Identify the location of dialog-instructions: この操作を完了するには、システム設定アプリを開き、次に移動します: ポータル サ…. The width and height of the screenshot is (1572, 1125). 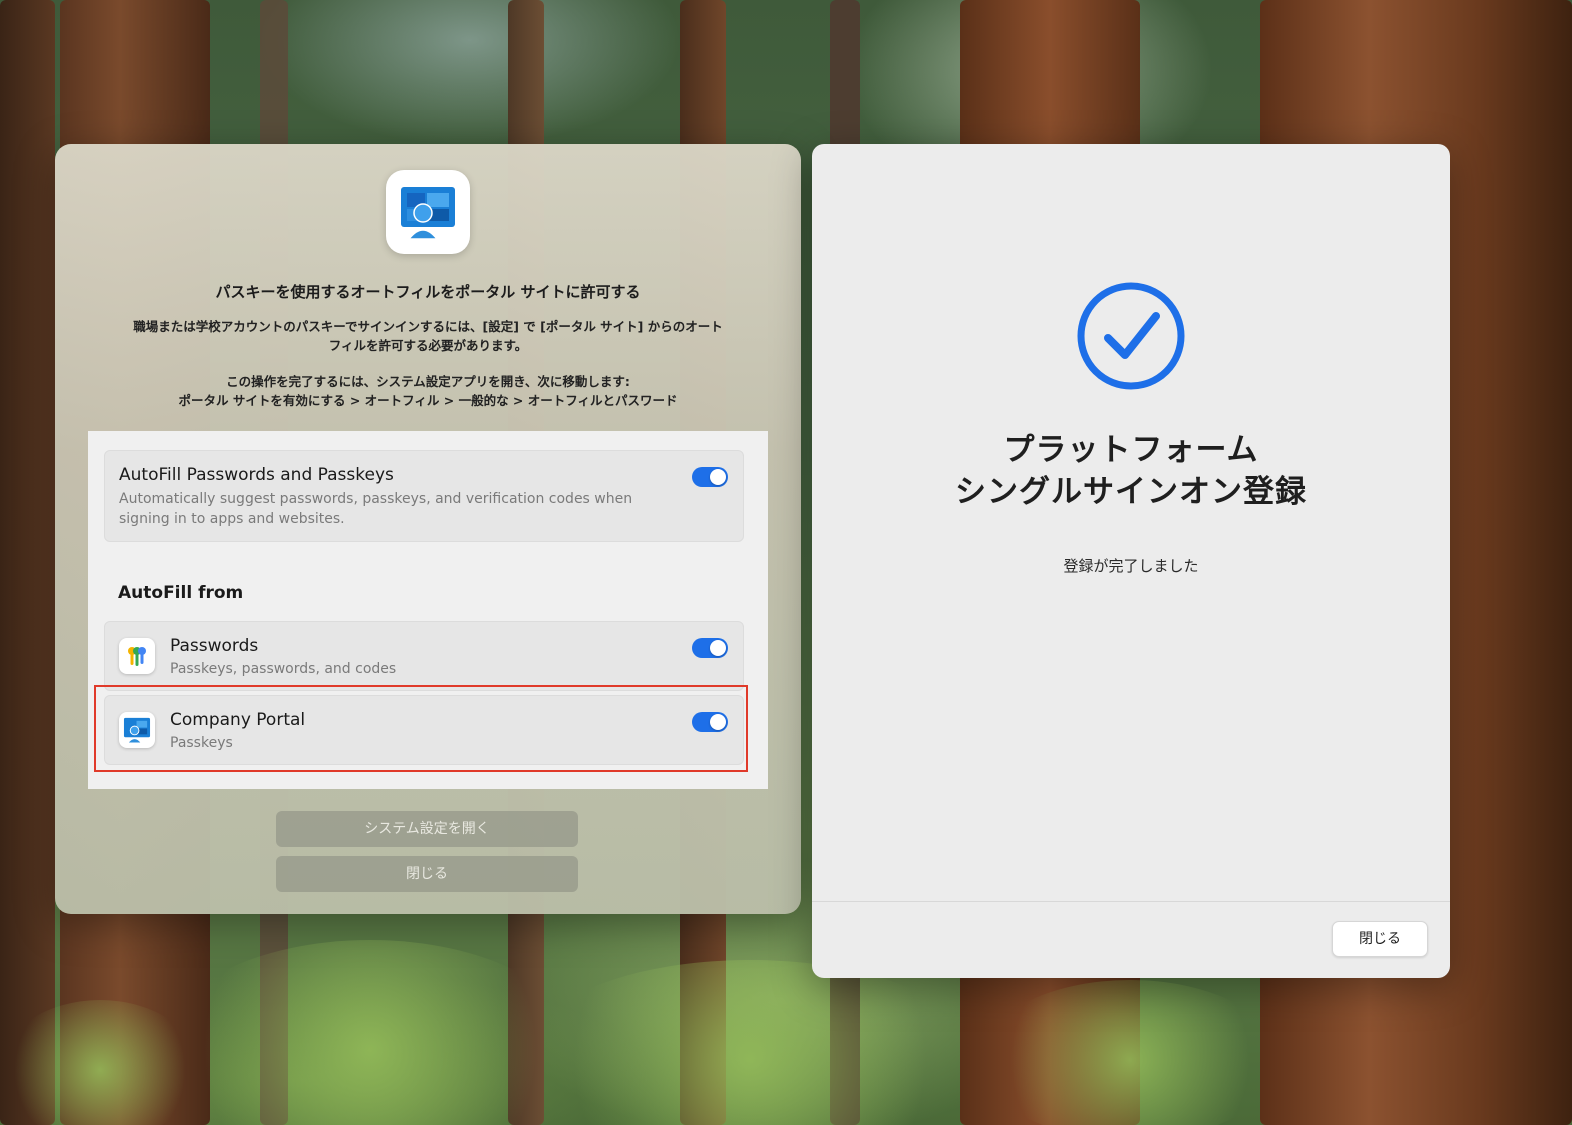
(428, 391).